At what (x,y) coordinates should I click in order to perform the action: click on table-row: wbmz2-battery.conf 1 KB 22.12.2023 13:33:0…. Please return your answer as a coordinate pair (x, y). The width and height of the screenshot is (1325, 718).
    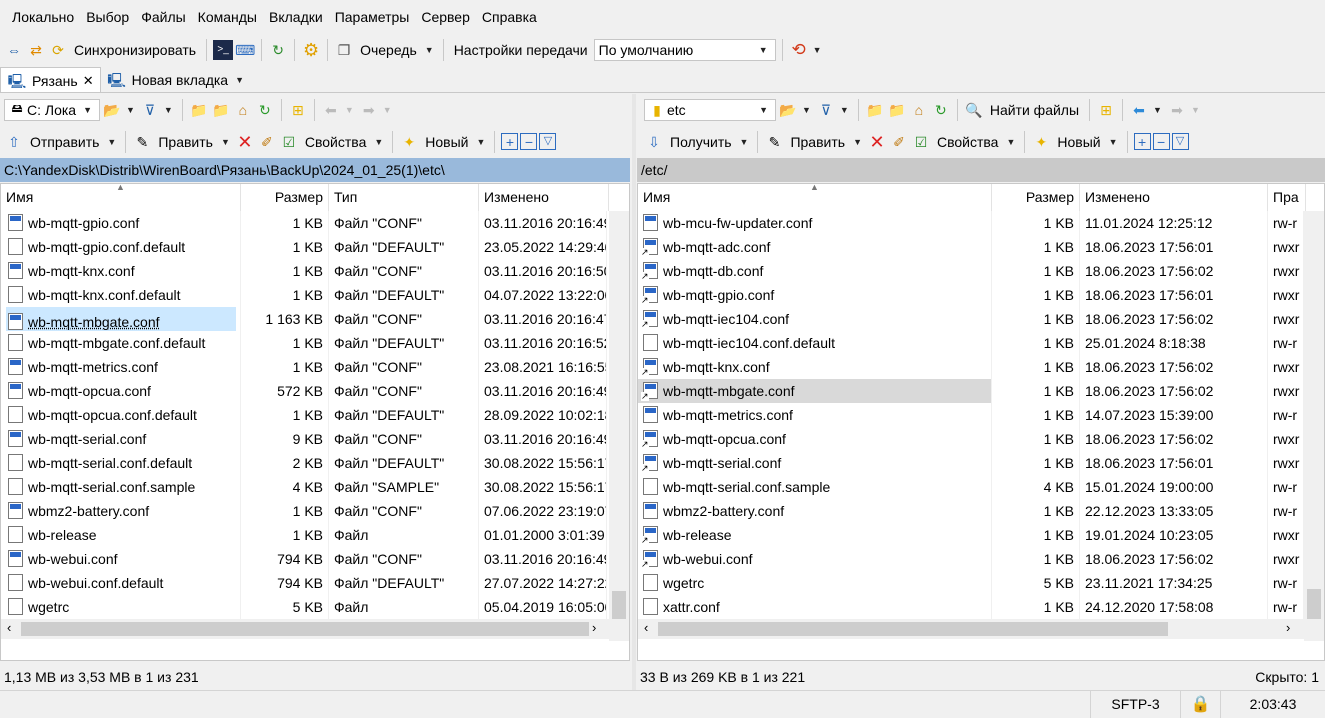
    Looking at the image, I should click on (981, 511).